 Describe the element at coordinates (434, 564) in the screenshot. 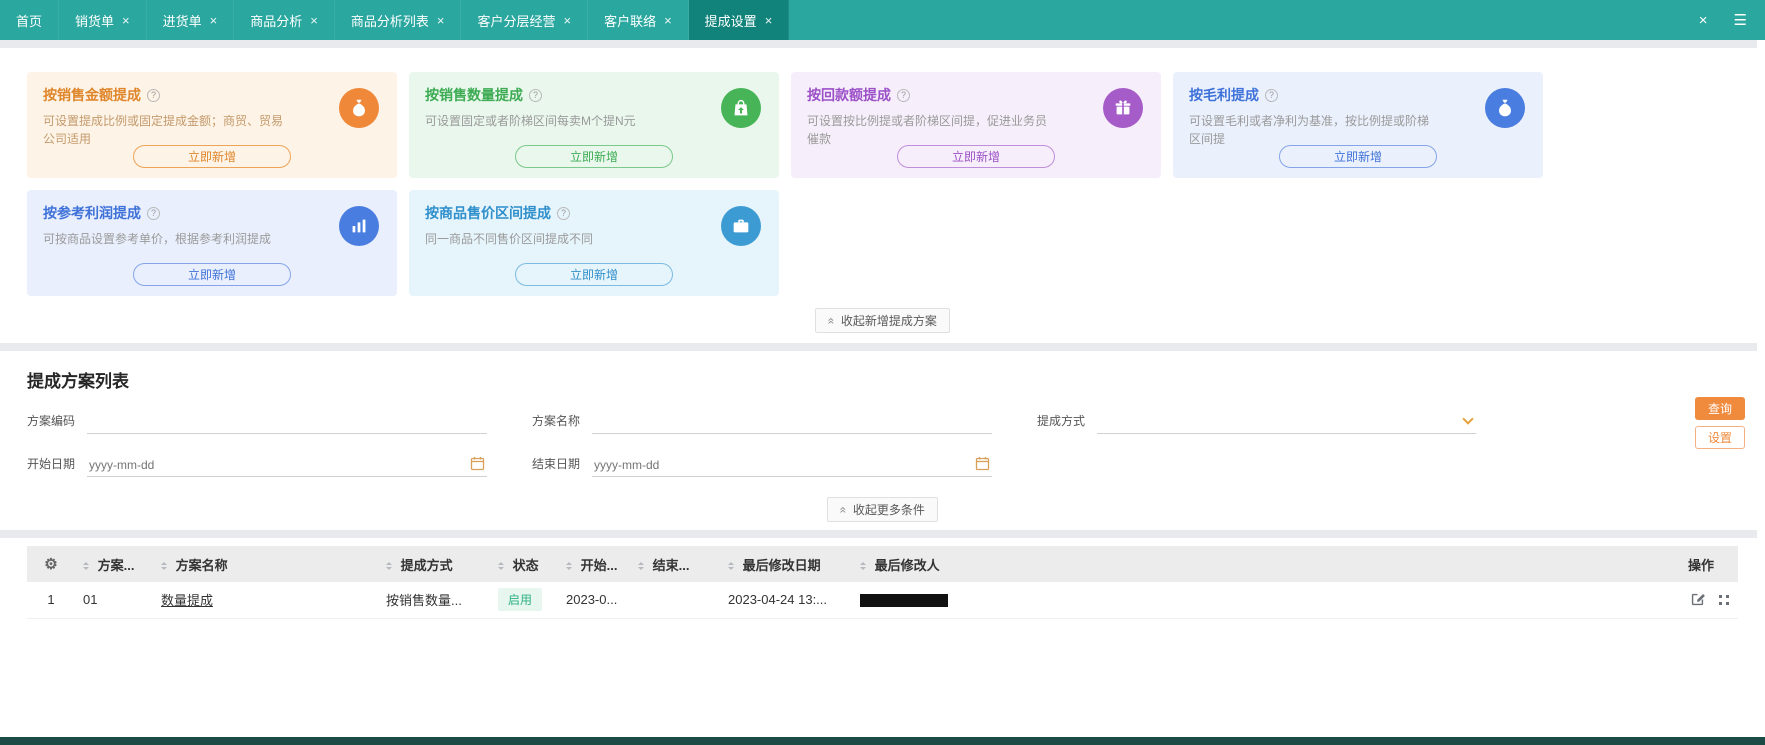

I see `col-commission-method: 提成方式` at that location.